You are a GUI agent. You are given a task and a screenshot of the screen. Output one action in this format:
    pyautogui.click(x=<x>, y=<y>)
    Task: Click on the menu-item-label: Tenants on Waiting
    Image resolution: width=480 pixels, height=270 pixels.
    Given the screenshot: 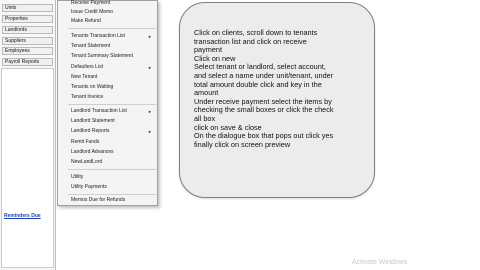 What is the action you would take?
    pyautogui.click(x=92, y=87)
    